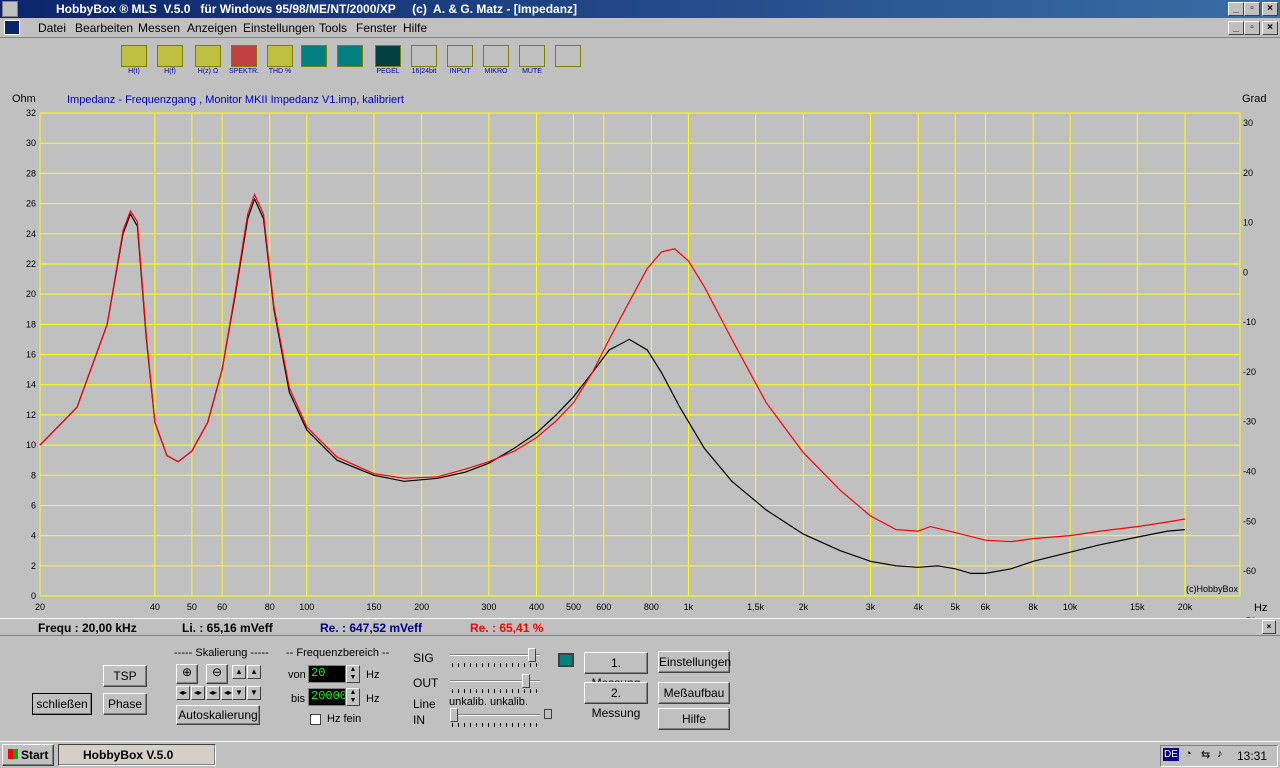 The height and width of the screenshot is (768, 1280). I want to click on taskbar: Start HobbyBox V.5.0 DE ◔ ⇆ ♪ 13:31, so click(640, 754).